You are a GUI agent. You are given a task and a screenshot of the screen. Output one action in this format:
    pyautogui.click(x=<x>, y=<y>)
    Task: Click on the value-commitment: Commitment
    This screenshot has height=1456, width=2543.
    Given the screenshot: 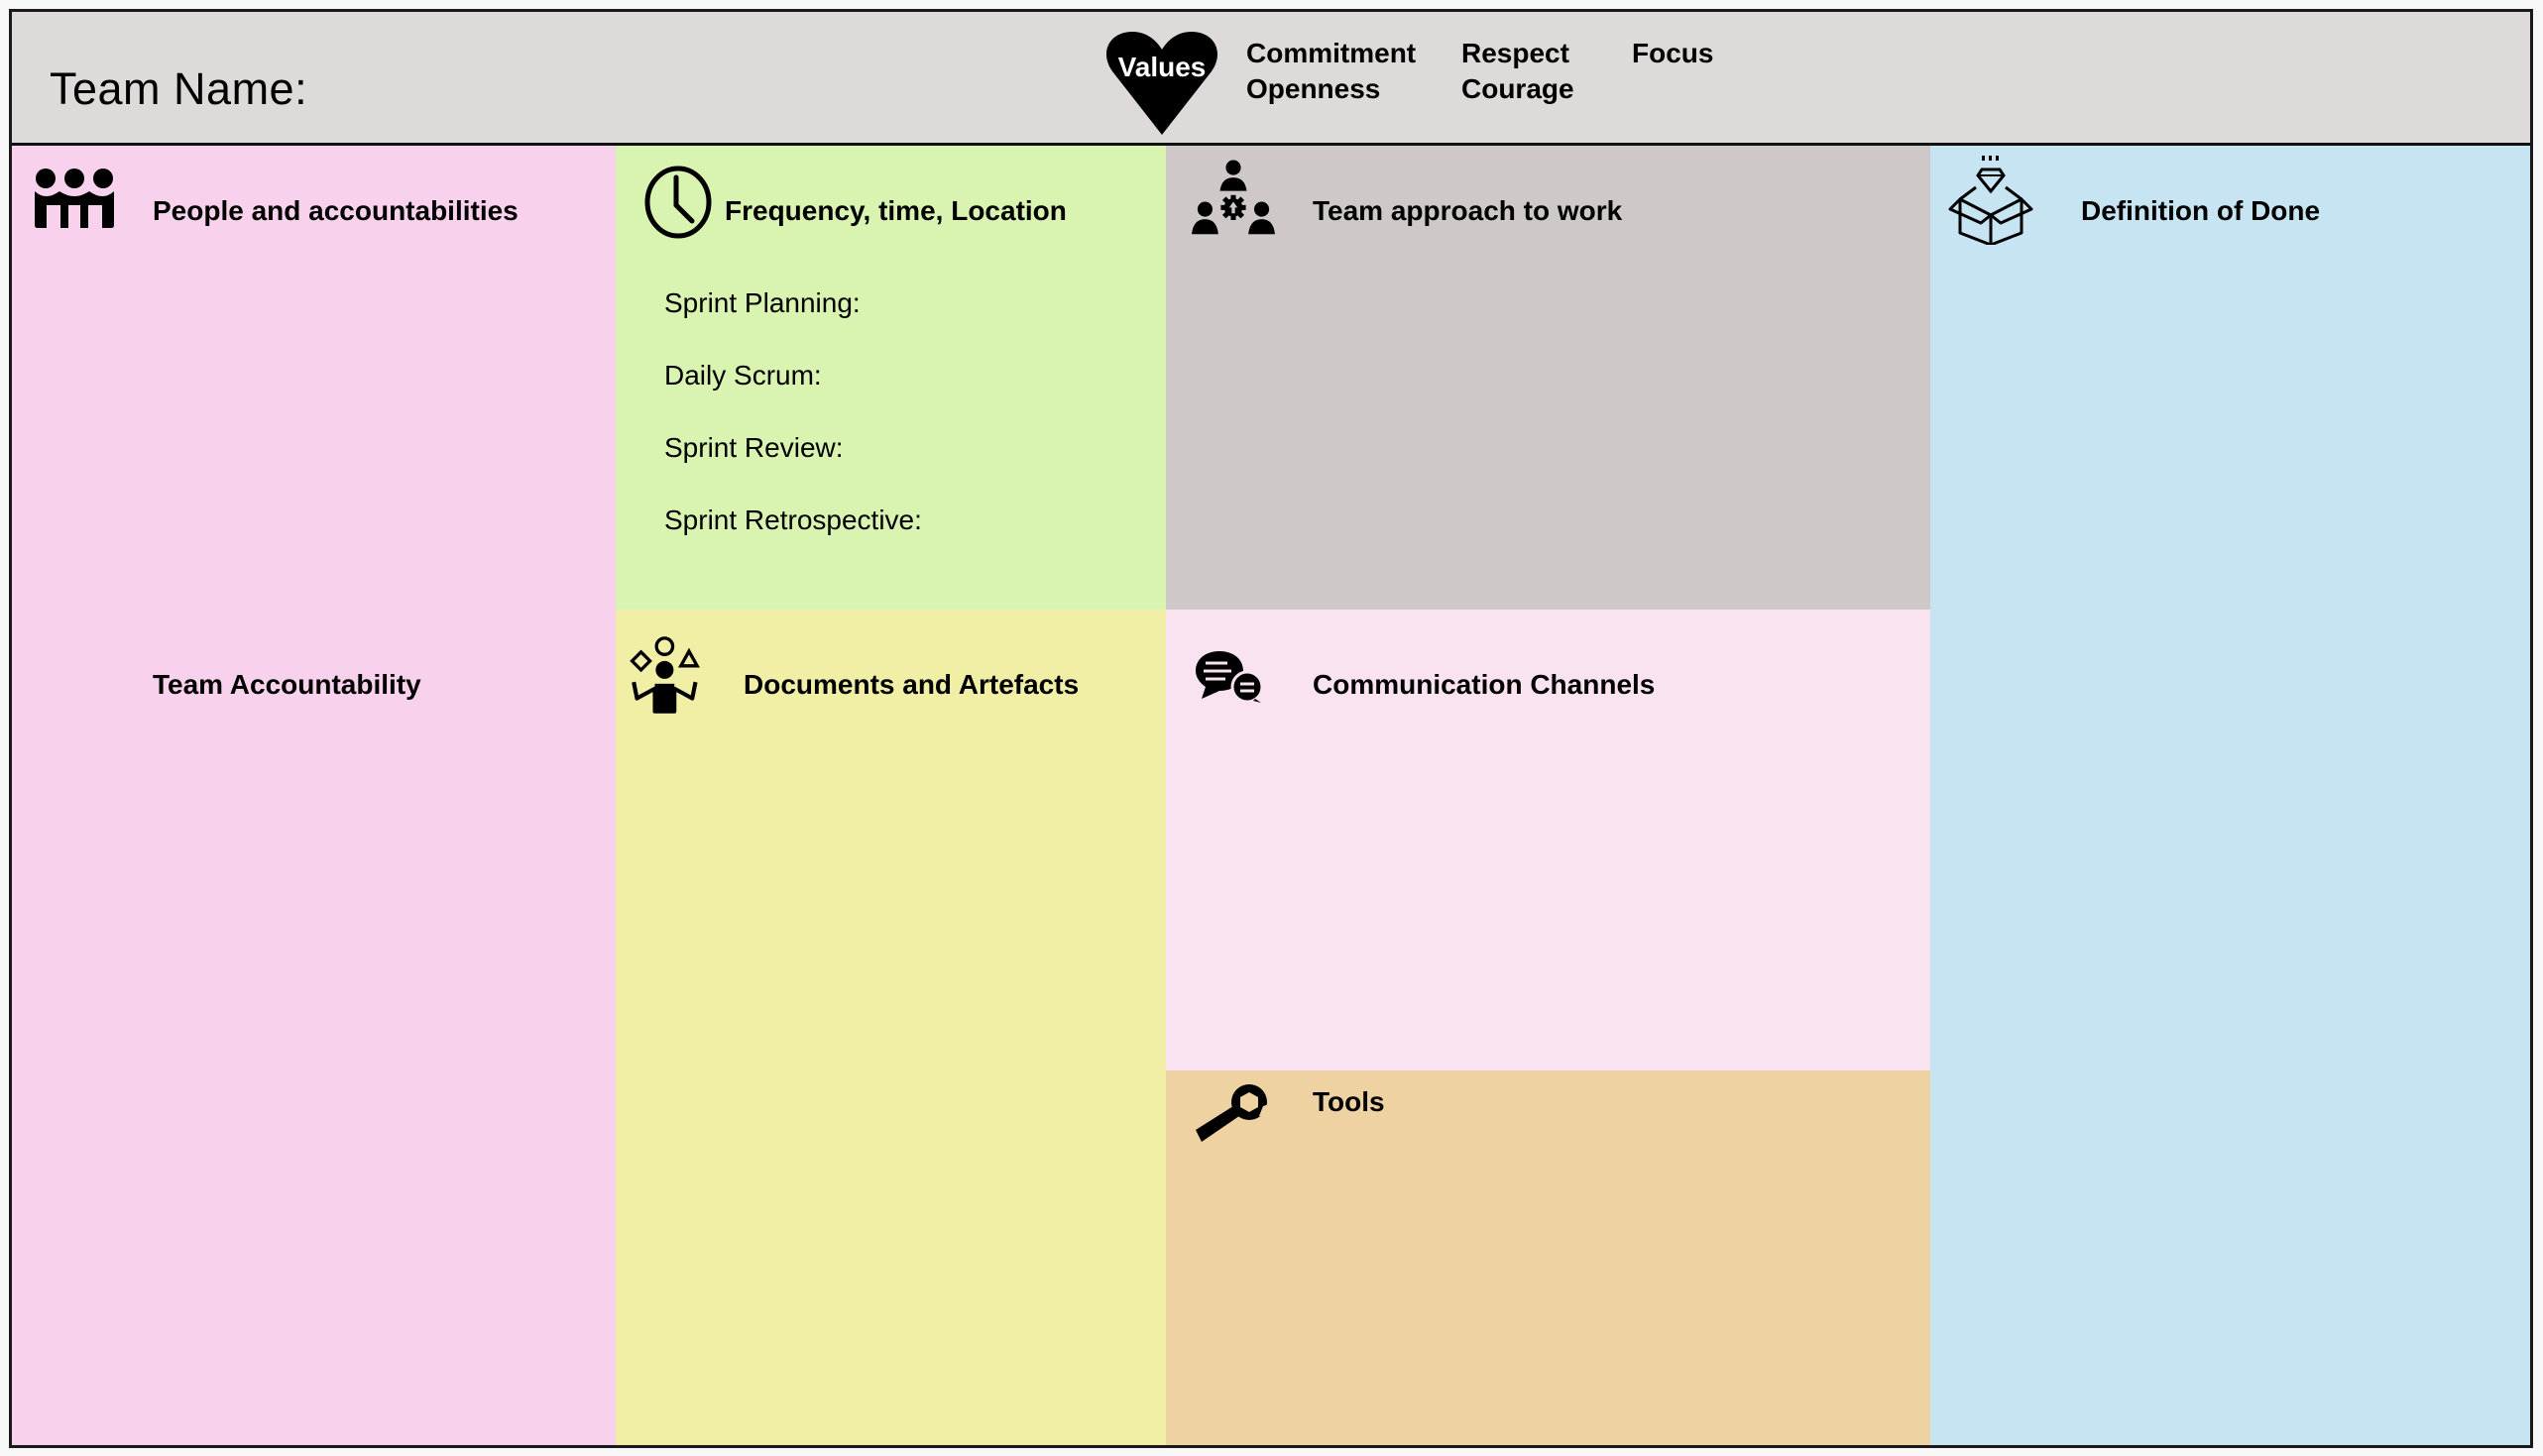 What is the action you would take?
    pyautogui.click(x=1331, y=53)
    